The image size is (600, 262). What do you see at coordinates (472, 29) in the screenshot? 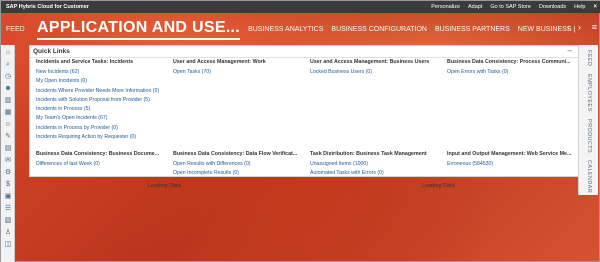
I see `tab-business-partners: BUSINESS PARTNERS` at bounding box center [472, 29].